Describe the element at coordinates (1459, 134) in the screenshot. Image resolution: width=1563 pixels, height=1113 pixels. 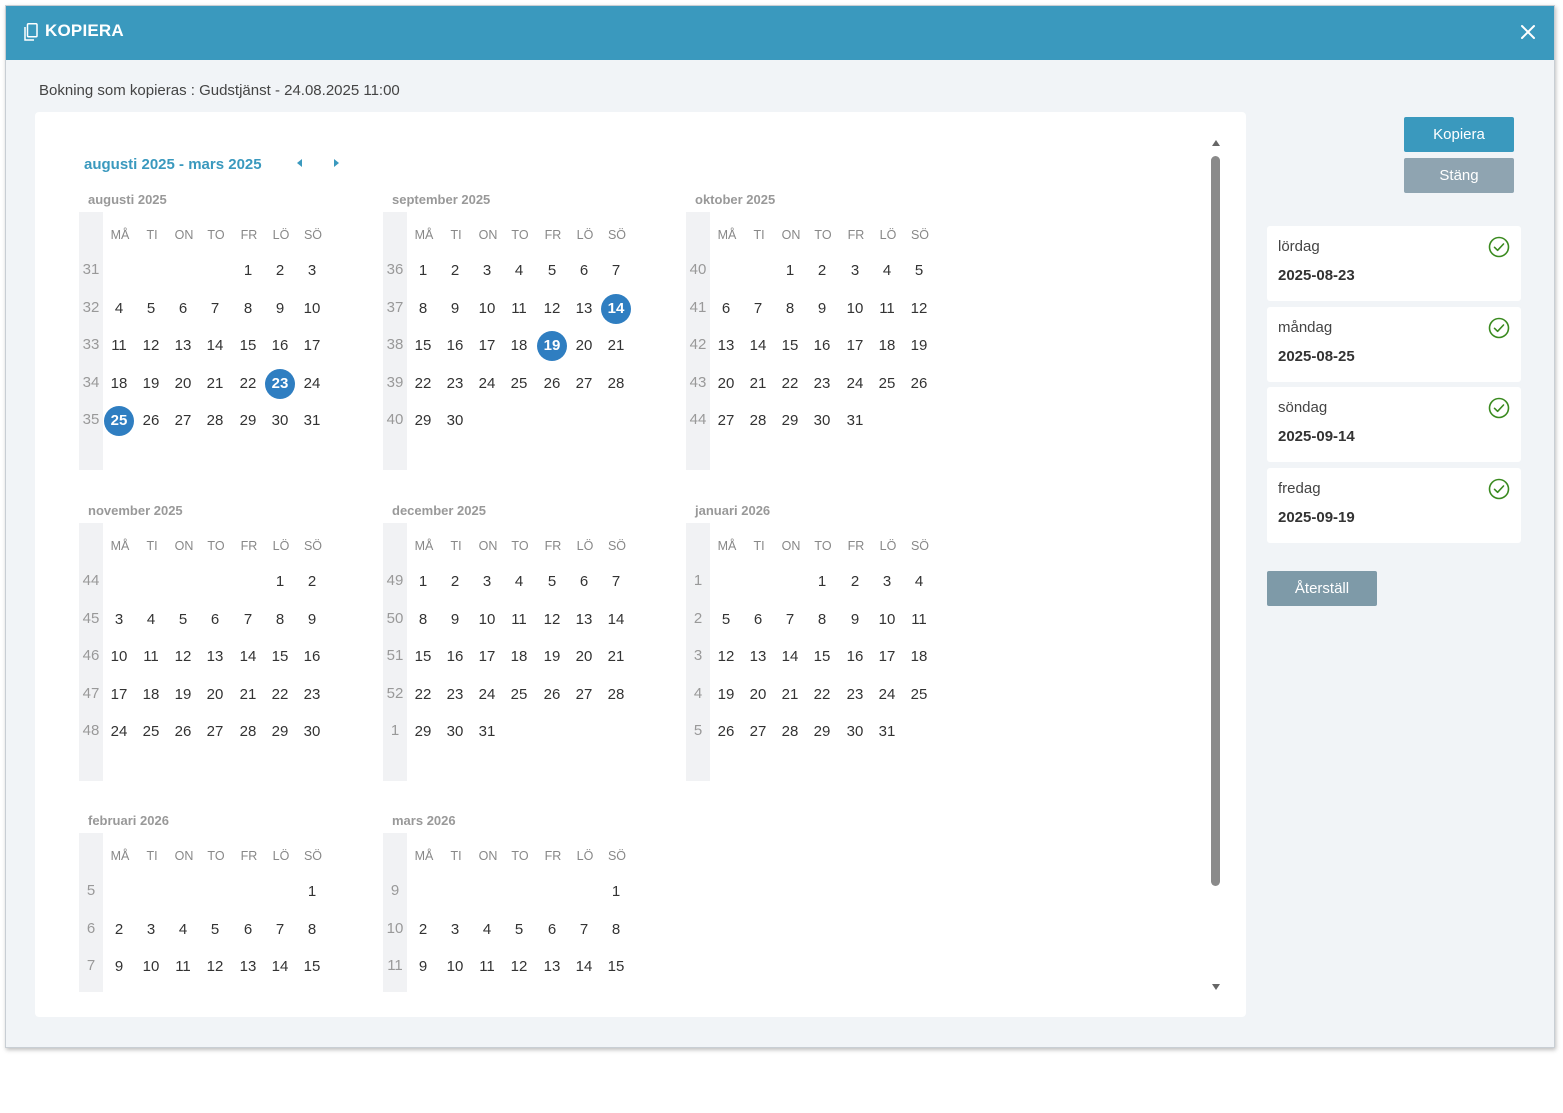
I see `kopiera-button: Kopiera` at that location.